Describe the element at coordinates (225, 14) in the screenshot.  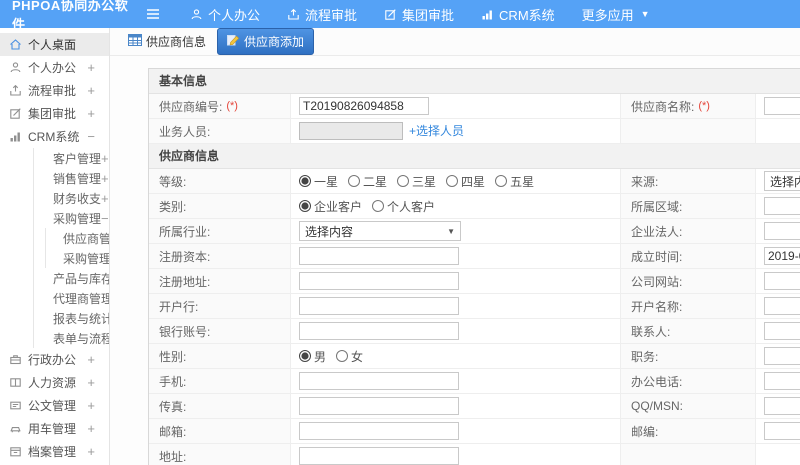
I see `topnav-item: 个人办公` at that location.